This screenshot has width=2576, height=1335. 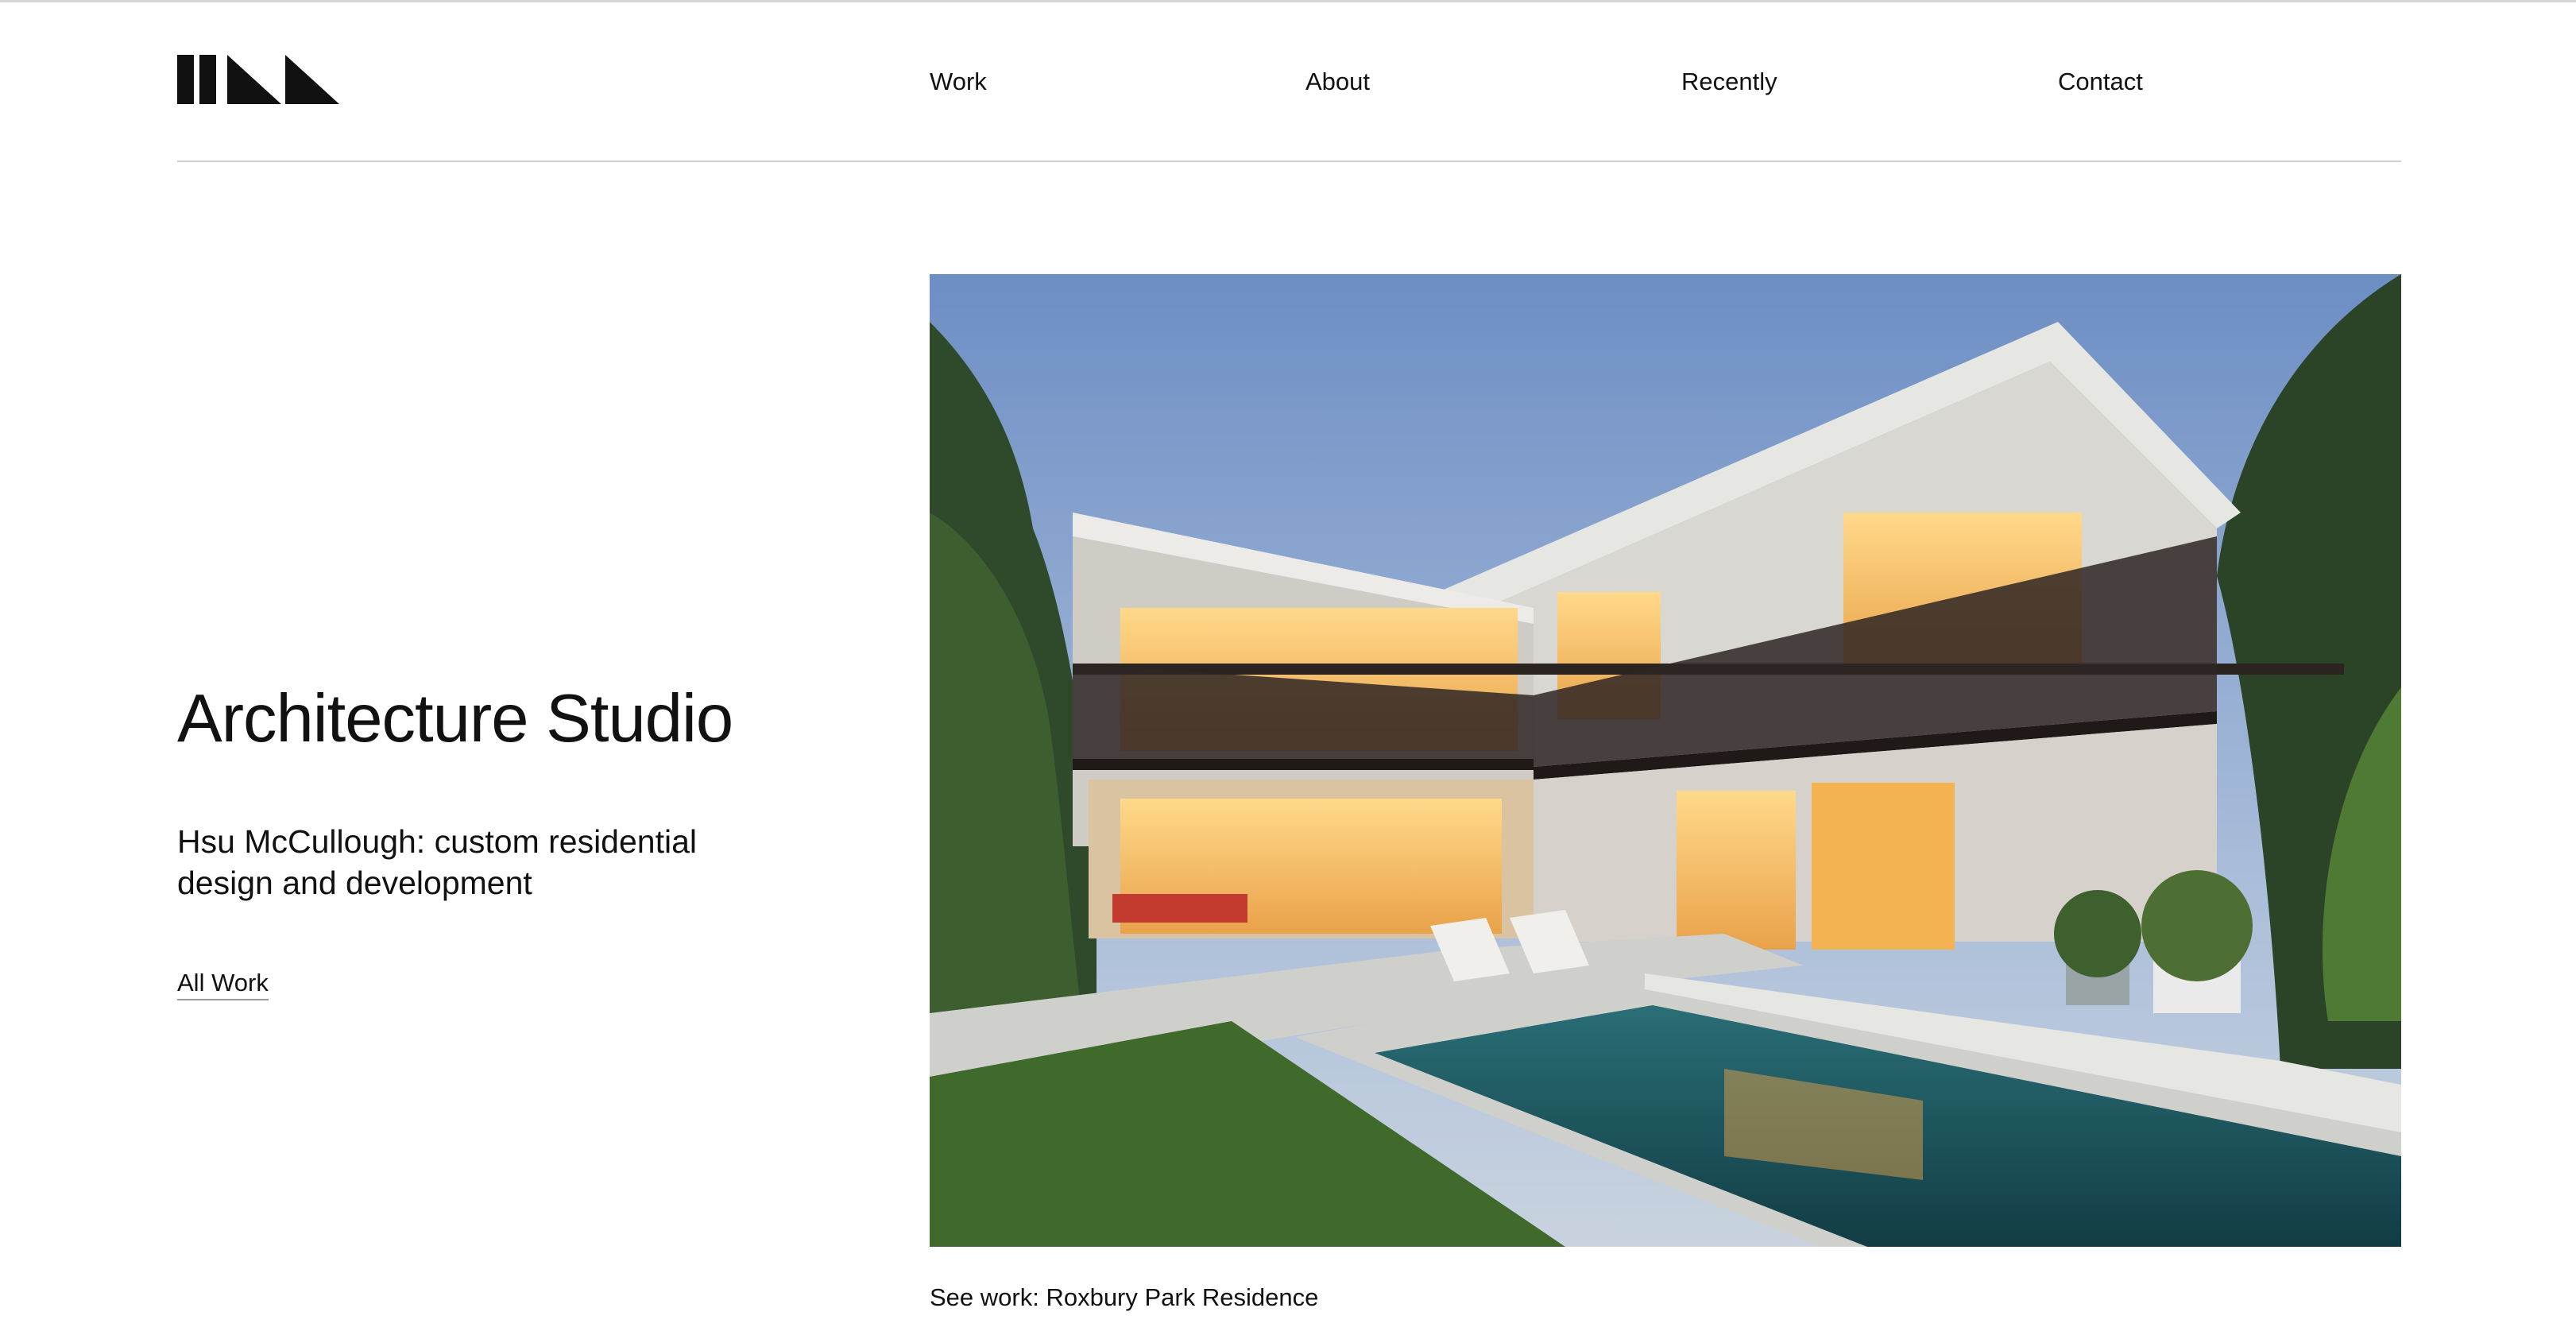 I want to click on page-title: Architecture Studio, so click(x=455, y=718).